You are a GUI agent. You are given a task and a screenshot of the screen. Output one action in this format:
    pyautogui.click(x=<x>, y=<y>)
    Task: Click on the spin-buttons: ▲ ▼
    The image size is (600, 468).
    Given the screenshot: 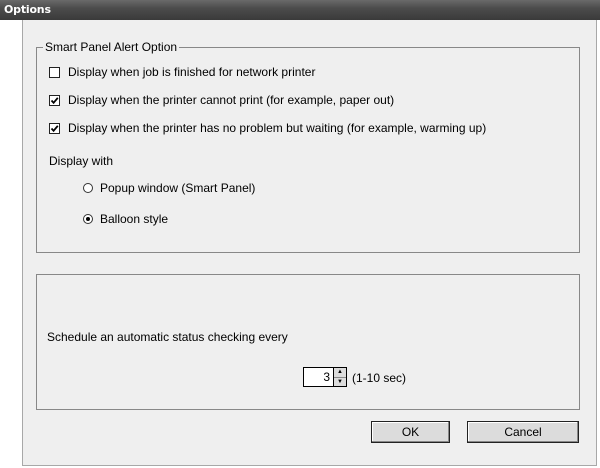 What is the action you would take?
    pyautogui.click(x=340, y=377)
    